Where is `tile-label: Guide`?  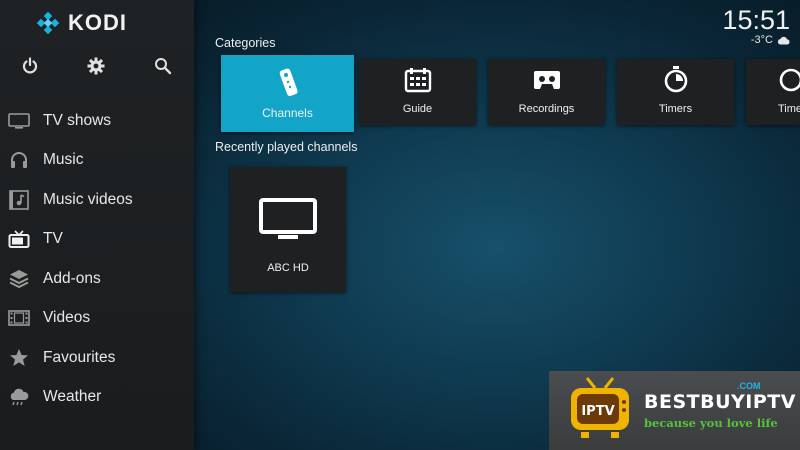 tile-label: Guide is located at coordinates (417, 109).